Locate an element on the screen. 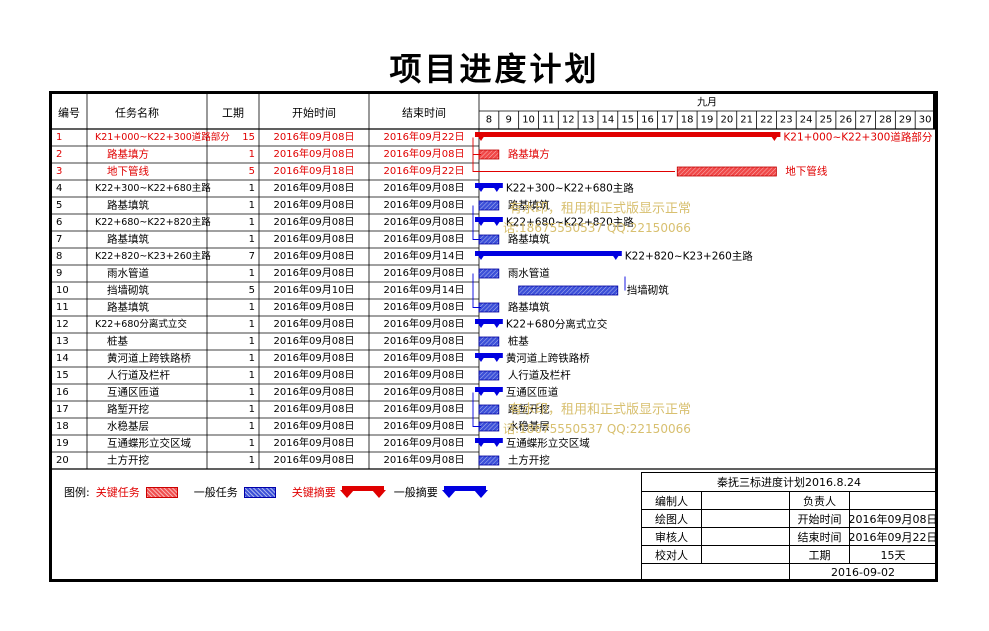 The height and width of the screenshot is (631, 989). bar-label: 挡墙砌筑 is located at coordinates (648, 290).